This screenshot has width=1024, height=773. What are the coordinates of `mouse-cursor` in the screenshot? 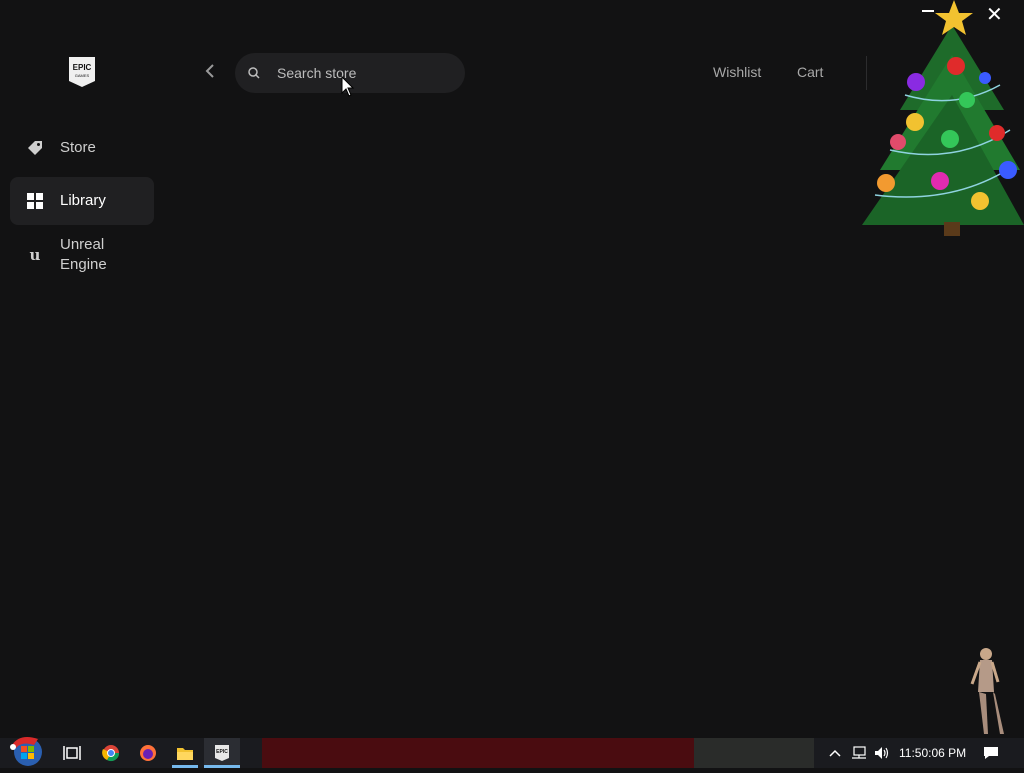 It's located at (348, 86).